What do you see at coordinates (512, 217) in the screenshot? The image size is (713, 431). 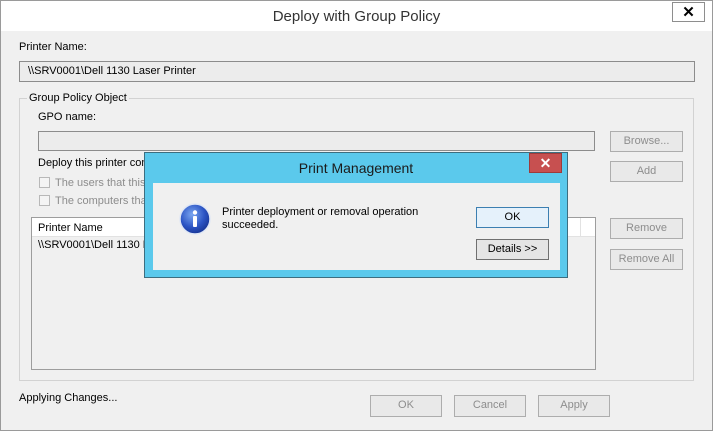 I see `dialog-ok-button: OK` at bounding box center [512, 217].